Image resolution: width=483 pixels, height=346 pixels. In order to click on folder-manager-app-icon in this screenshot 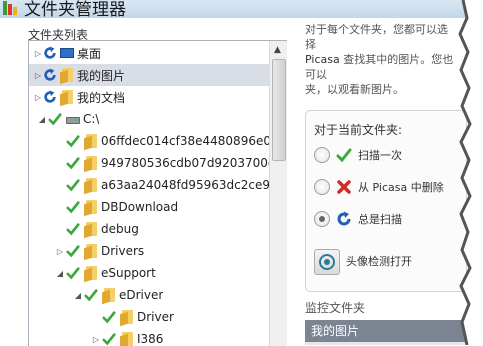, I will do `click(10, 8)`.